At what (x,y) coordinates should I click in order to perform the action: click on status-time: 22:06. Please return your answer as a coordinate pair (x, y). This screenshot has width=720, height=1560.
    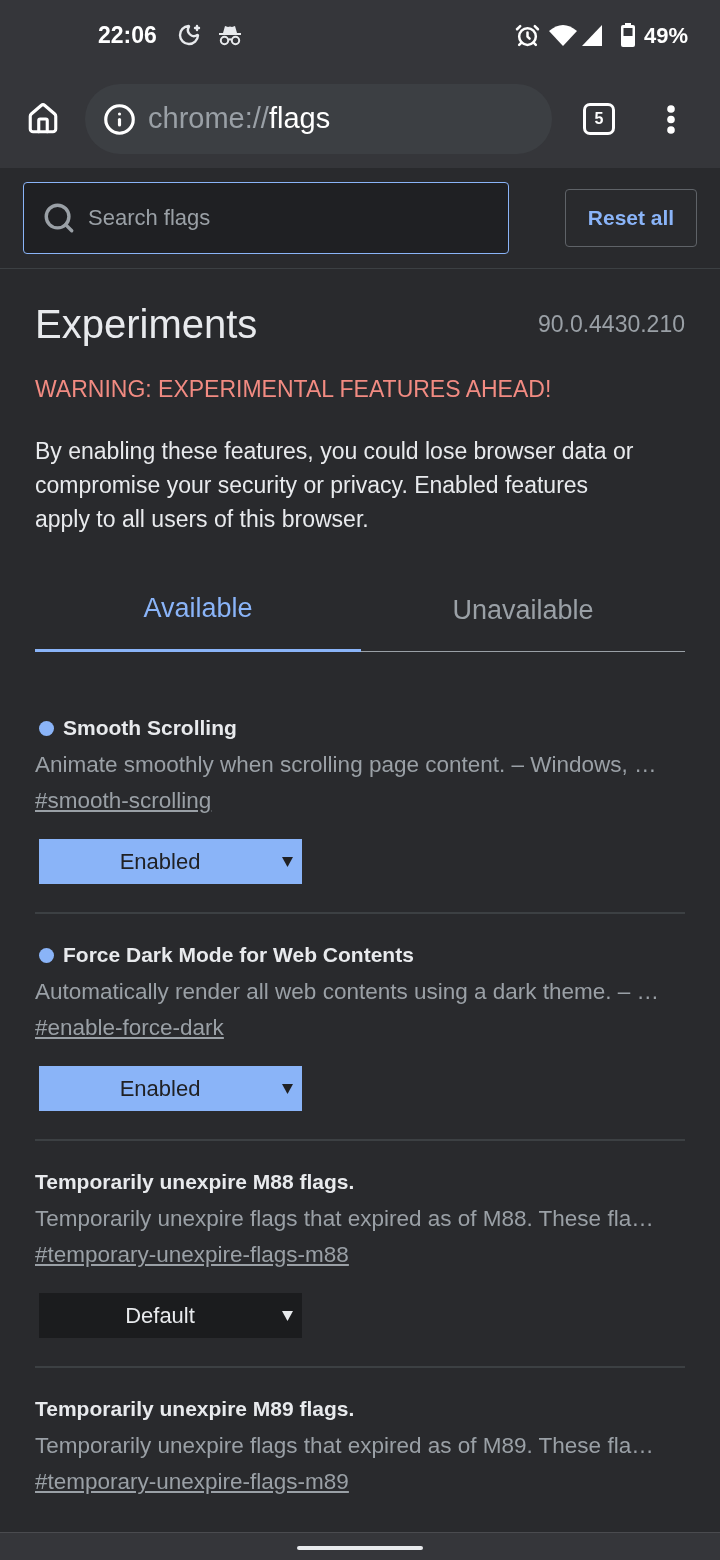
    Looking at the image, I should click on (127, 35).